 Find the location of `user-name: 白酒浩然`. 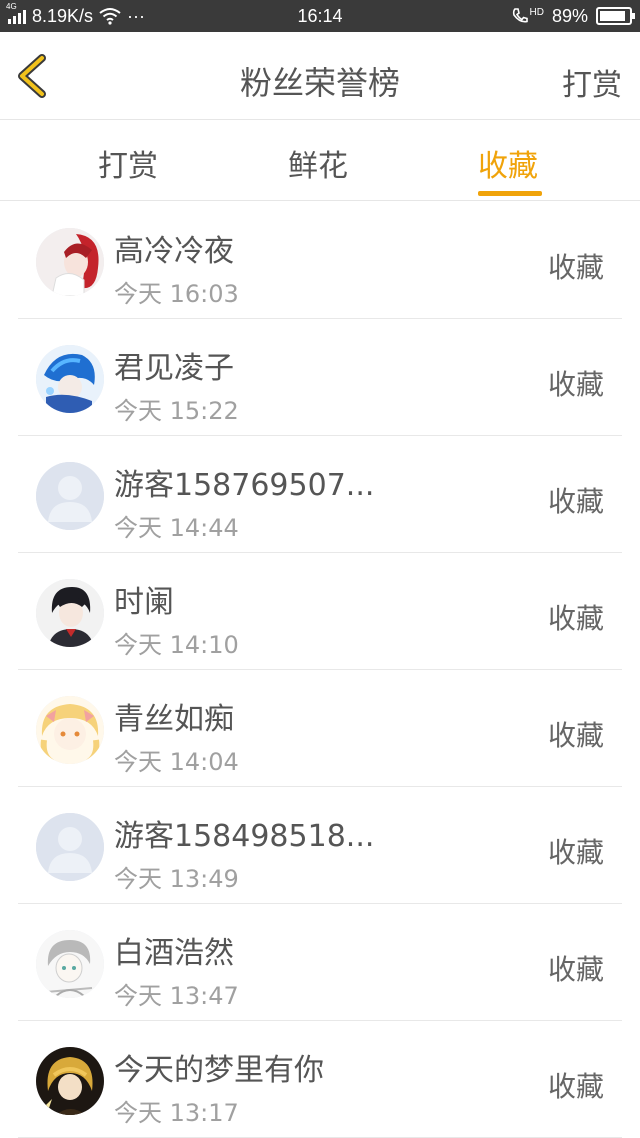

user-name: 白酒浩然 is located at coordinates (174, 953).